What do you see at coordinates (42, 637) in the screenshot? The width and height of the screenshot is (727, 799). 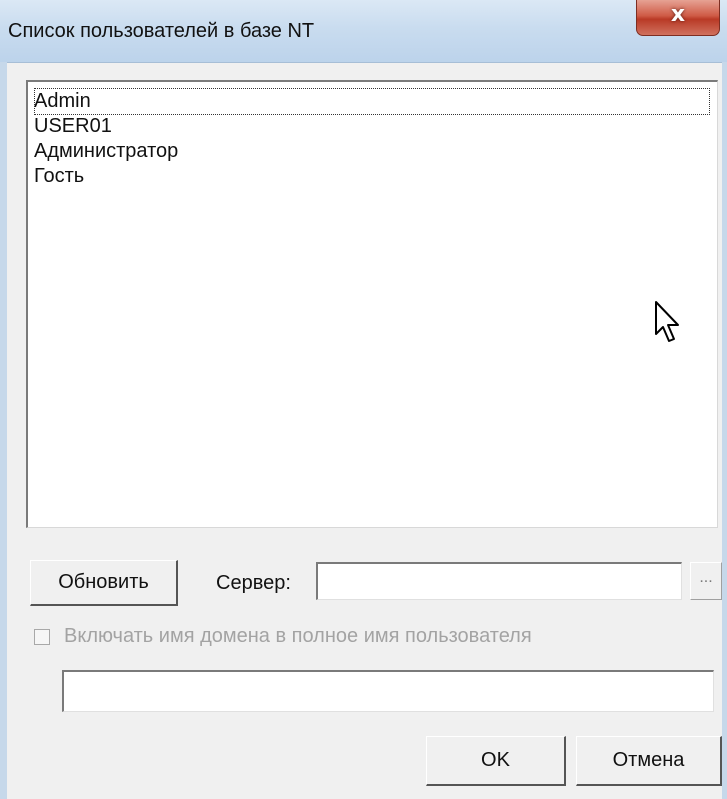 I see `include-domain-checkbox` at bounding box center [42, 637].